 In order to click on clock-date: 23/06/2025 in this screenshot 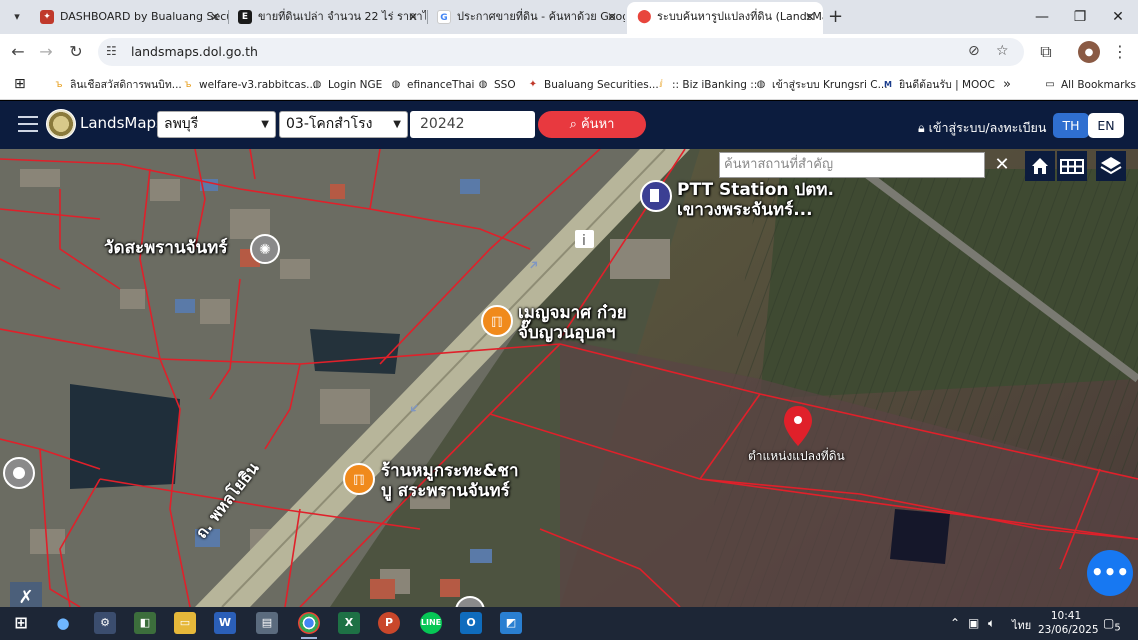, I will do `click(1068, 630)`.